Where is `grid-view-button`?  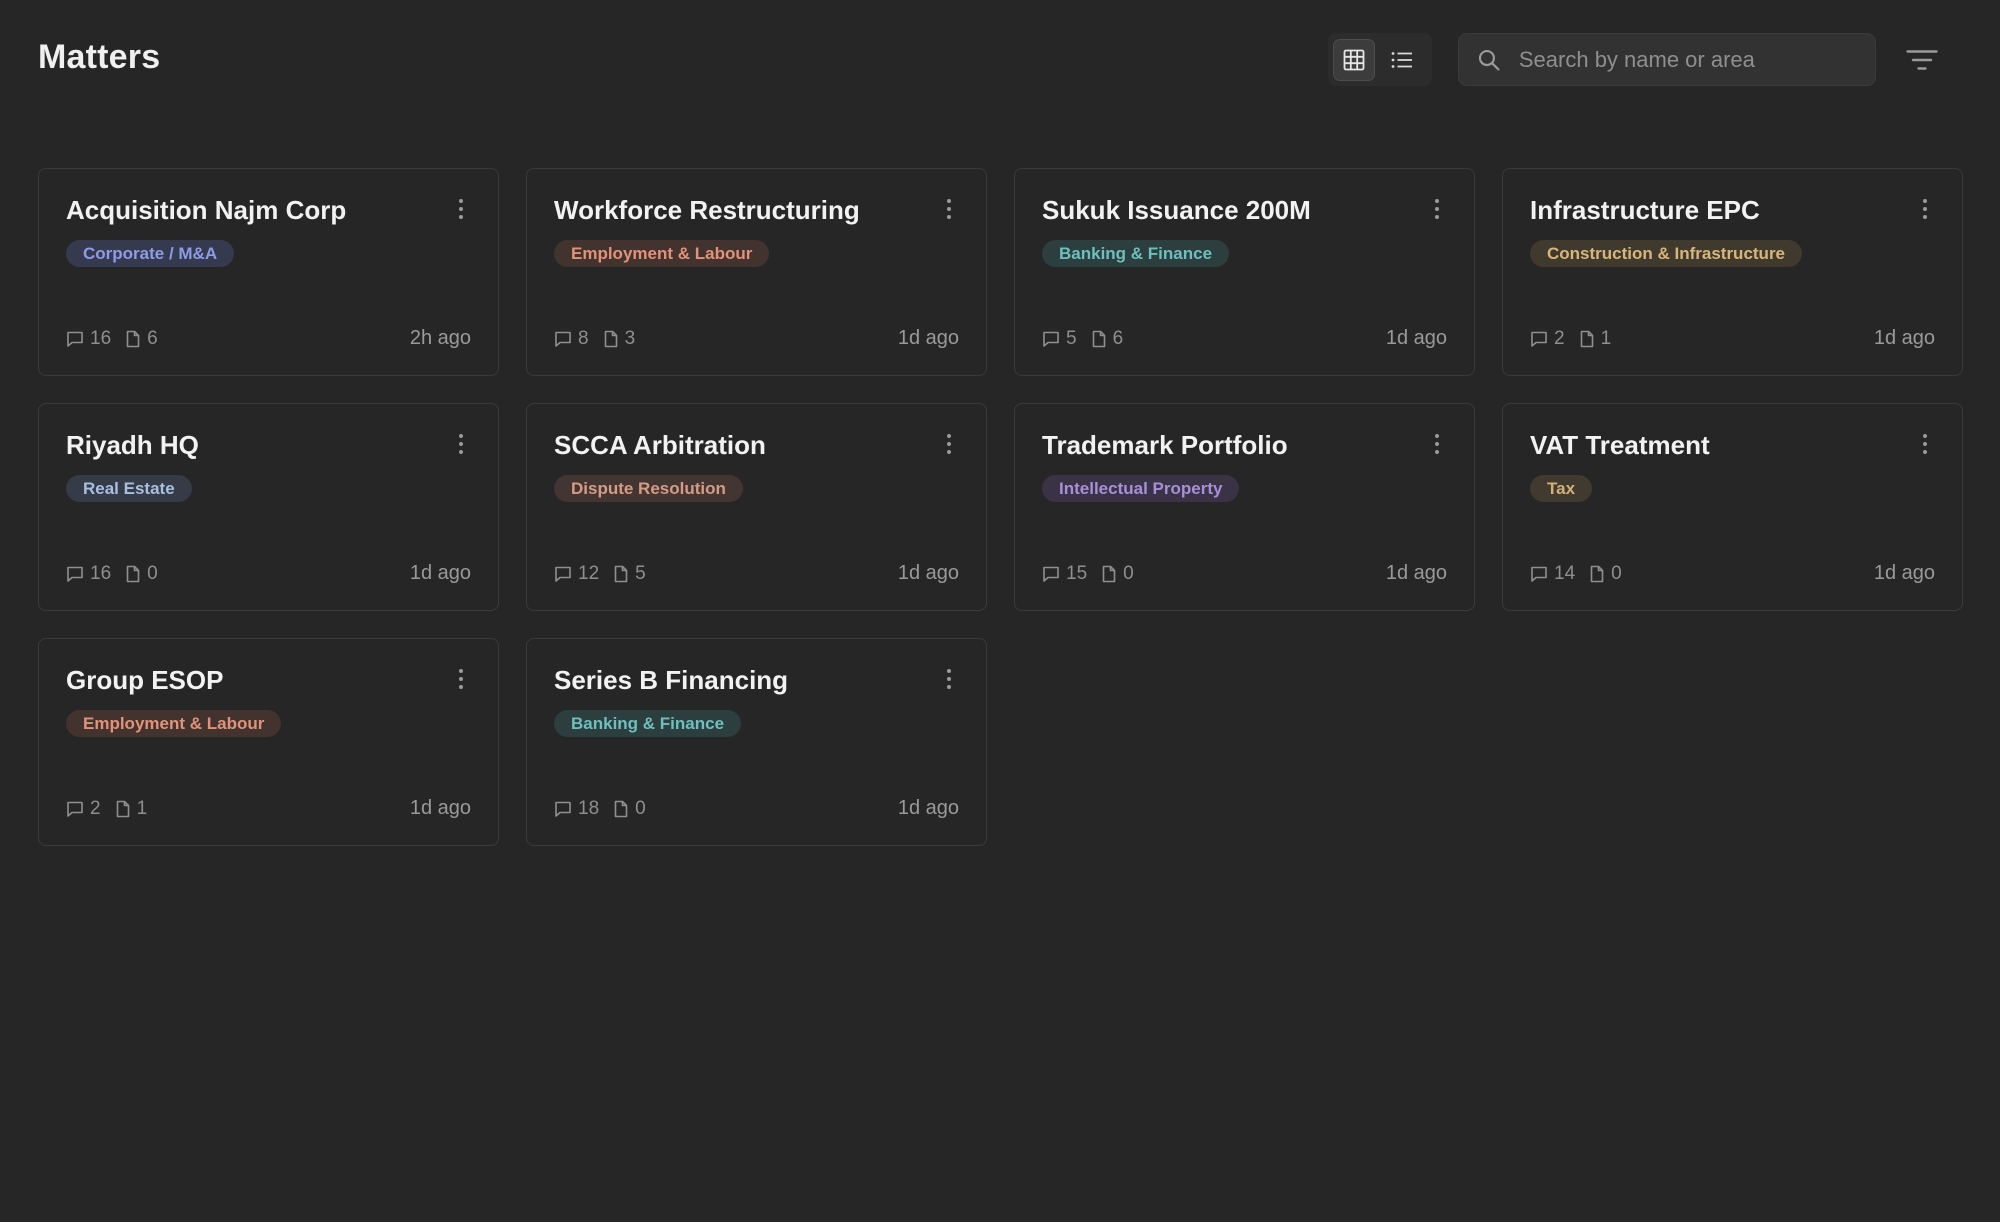 grid-view-button is located at coordinates (1354, 59).